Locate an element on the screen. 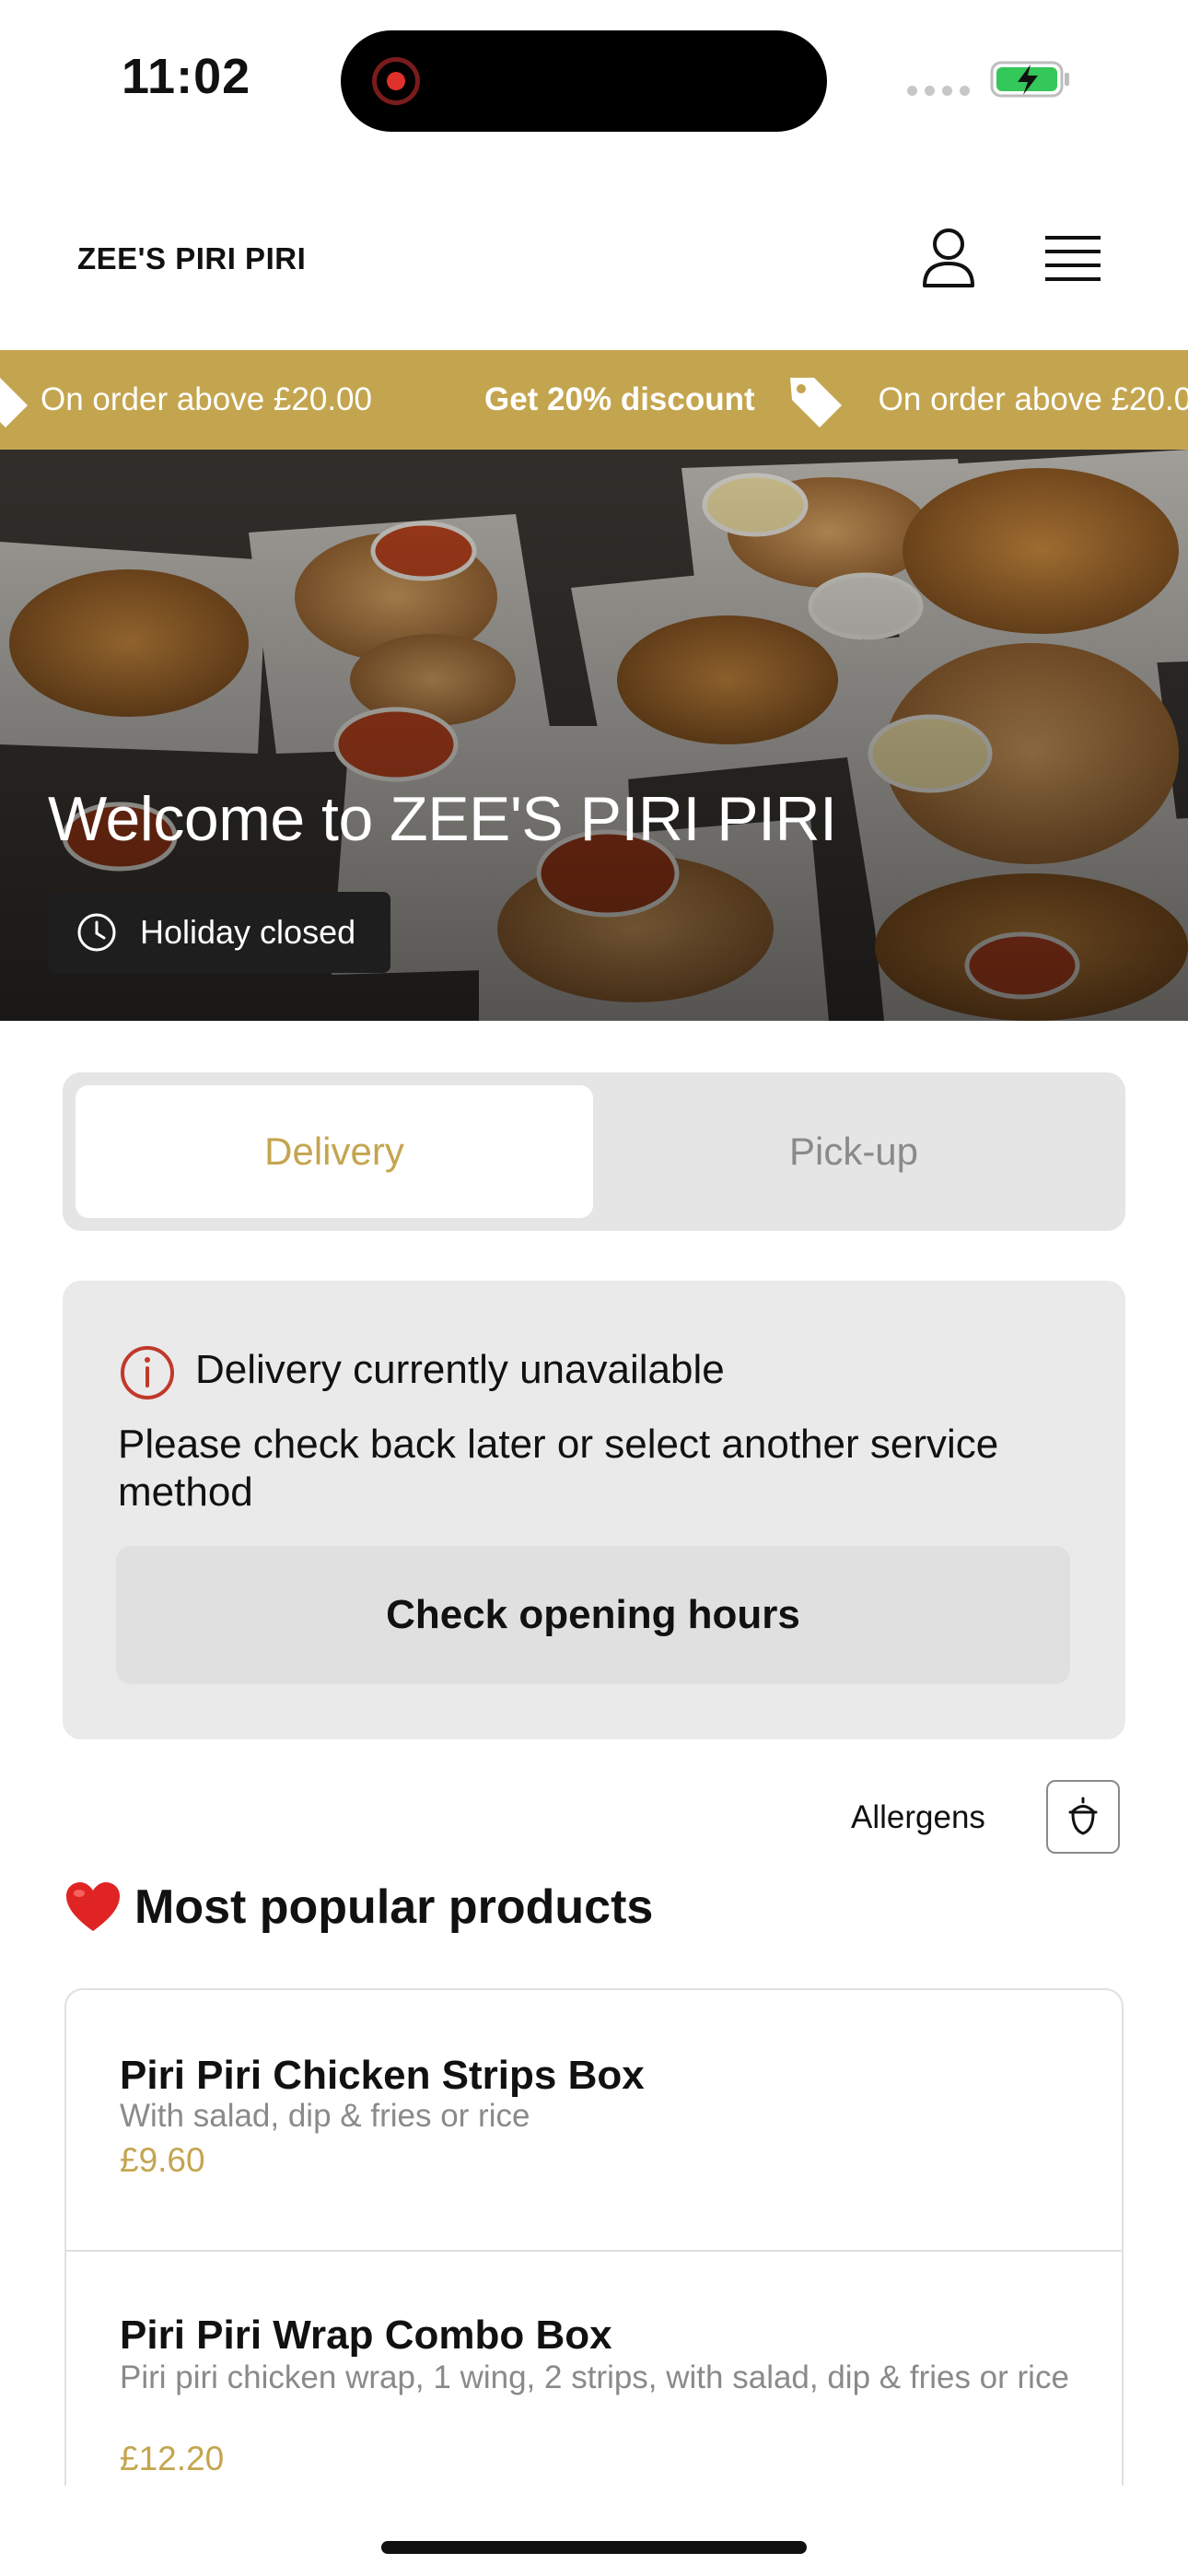 This screenshot has height=2576, width=1188. product-price: £9.60 is located at coordinates (162, 2160).